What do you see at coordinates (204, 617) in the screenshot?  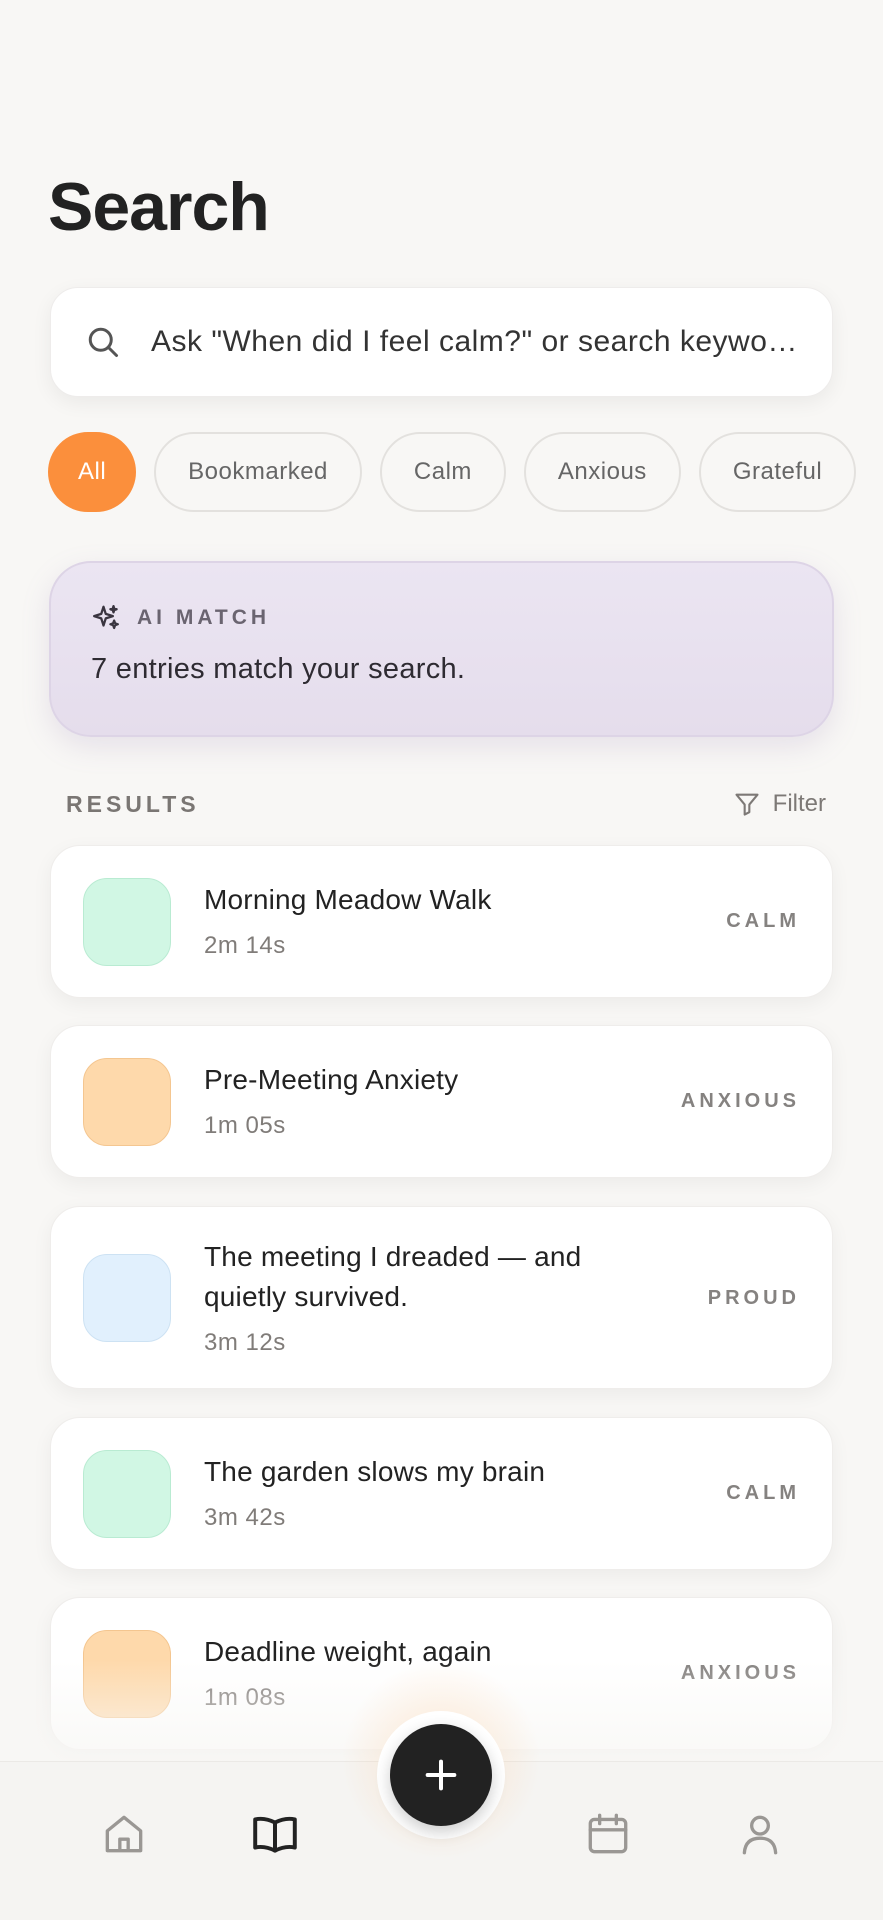 I see `ai-match-label: AI MATCH` at bounding box center [204, 617].